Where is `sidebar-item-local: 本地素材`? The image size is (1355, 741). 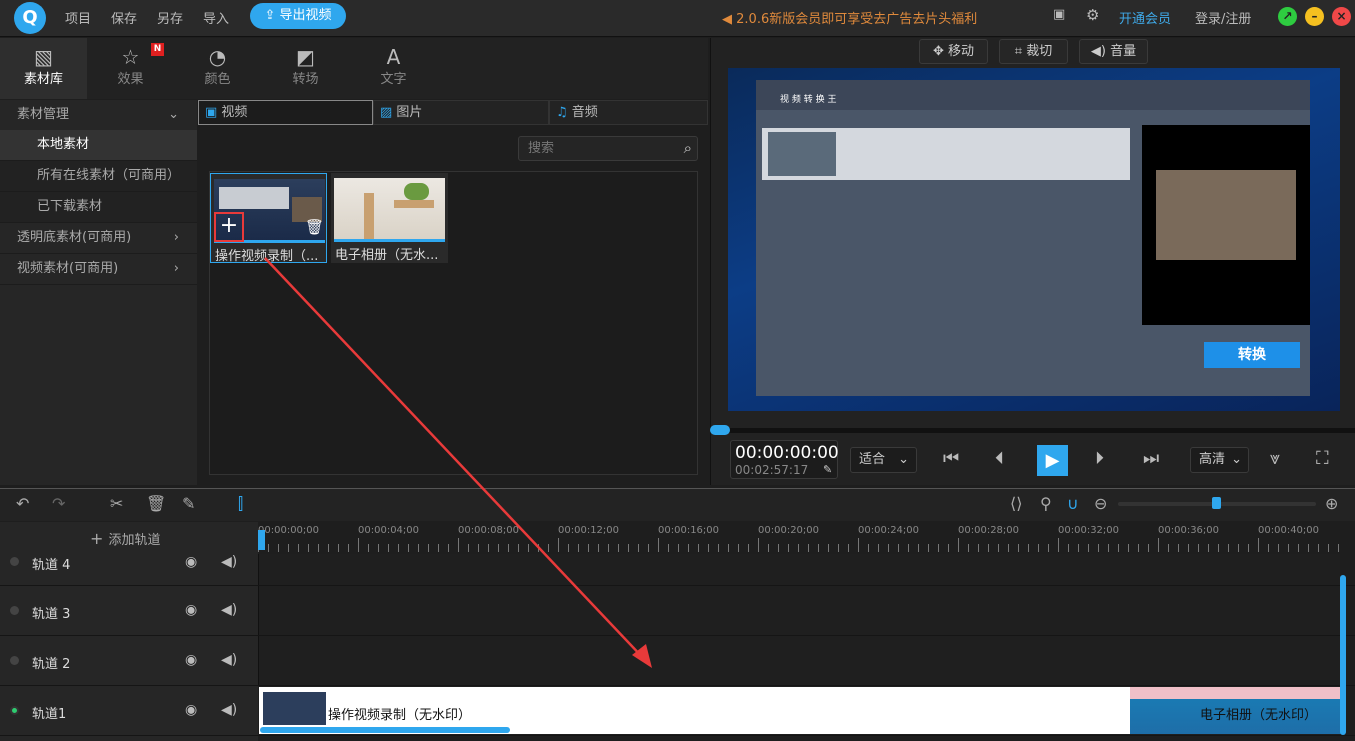
sidebar-item-local: 本地素材 is located at coordinates (98, 145).